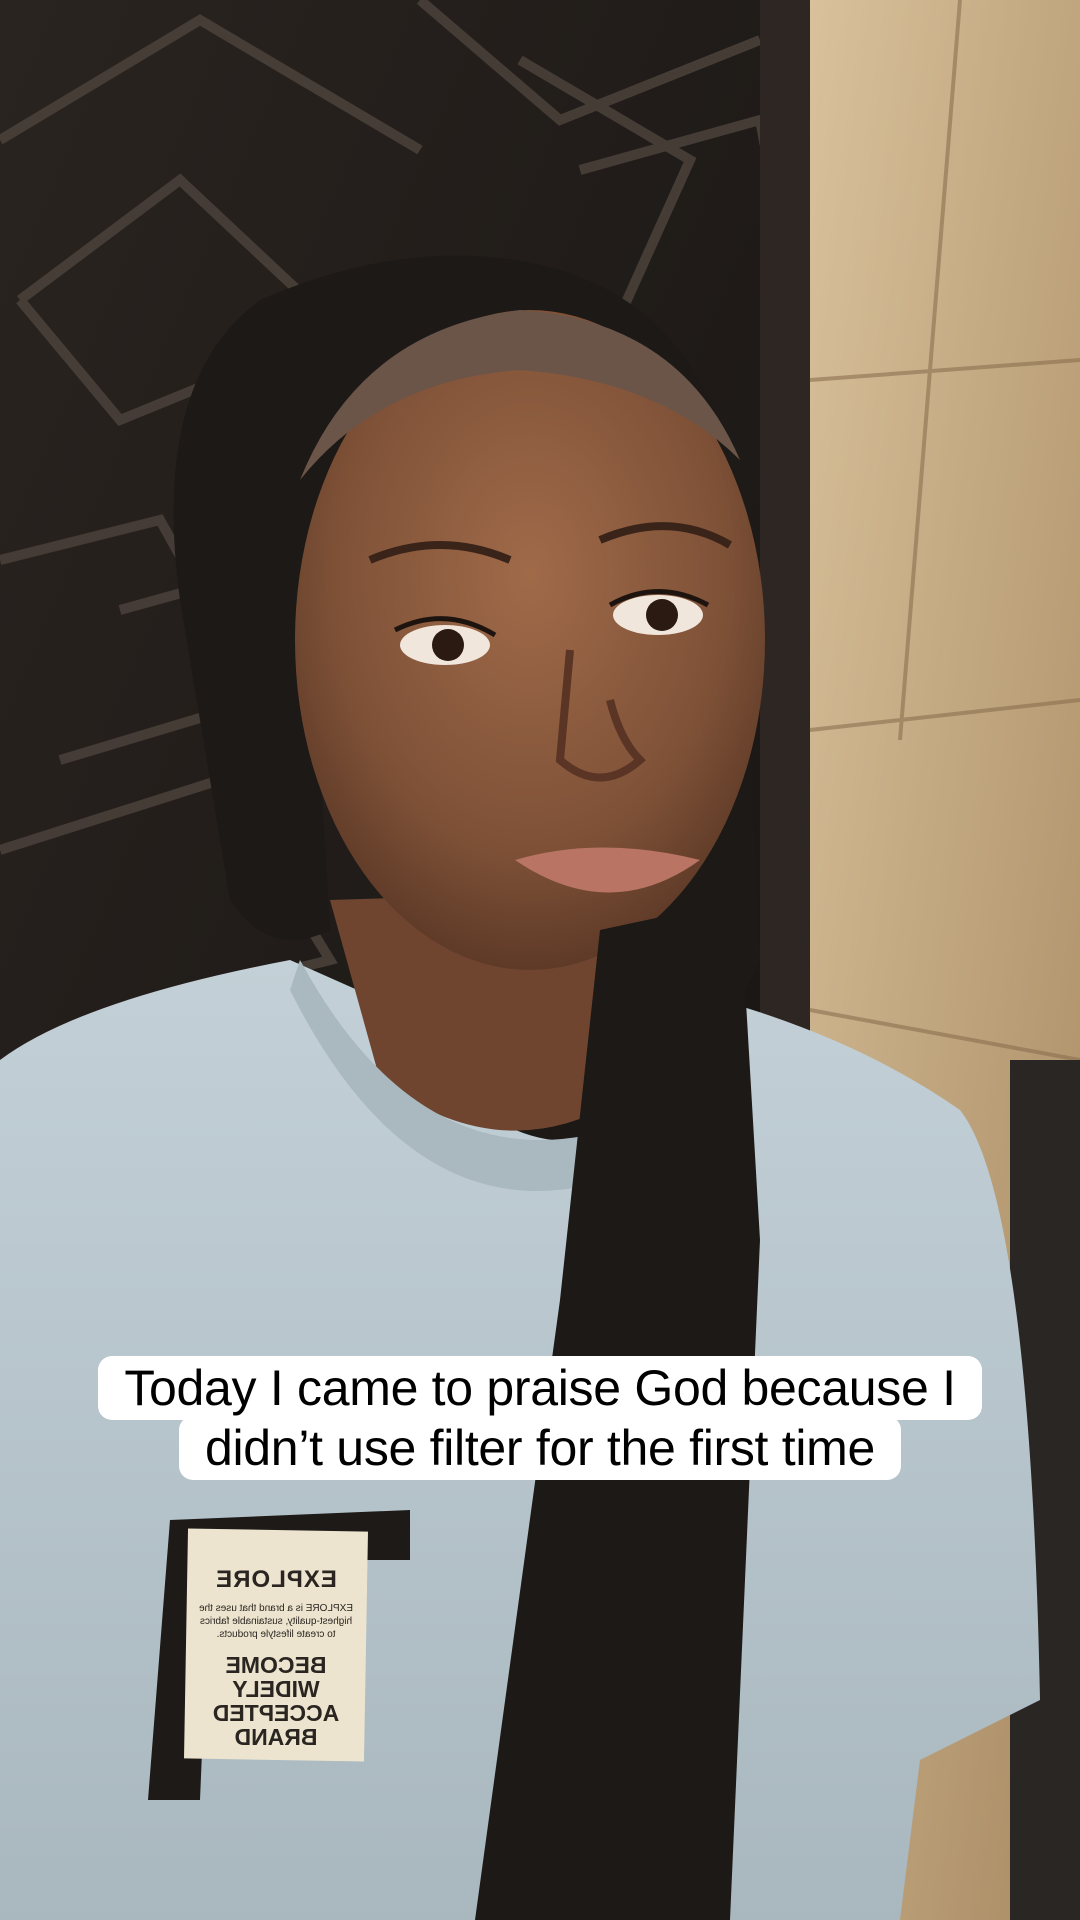 This screenshot has height=1920, width=1080. I want to click on caption-line-1: Today I came to praise God because I, so click(540, 1388).